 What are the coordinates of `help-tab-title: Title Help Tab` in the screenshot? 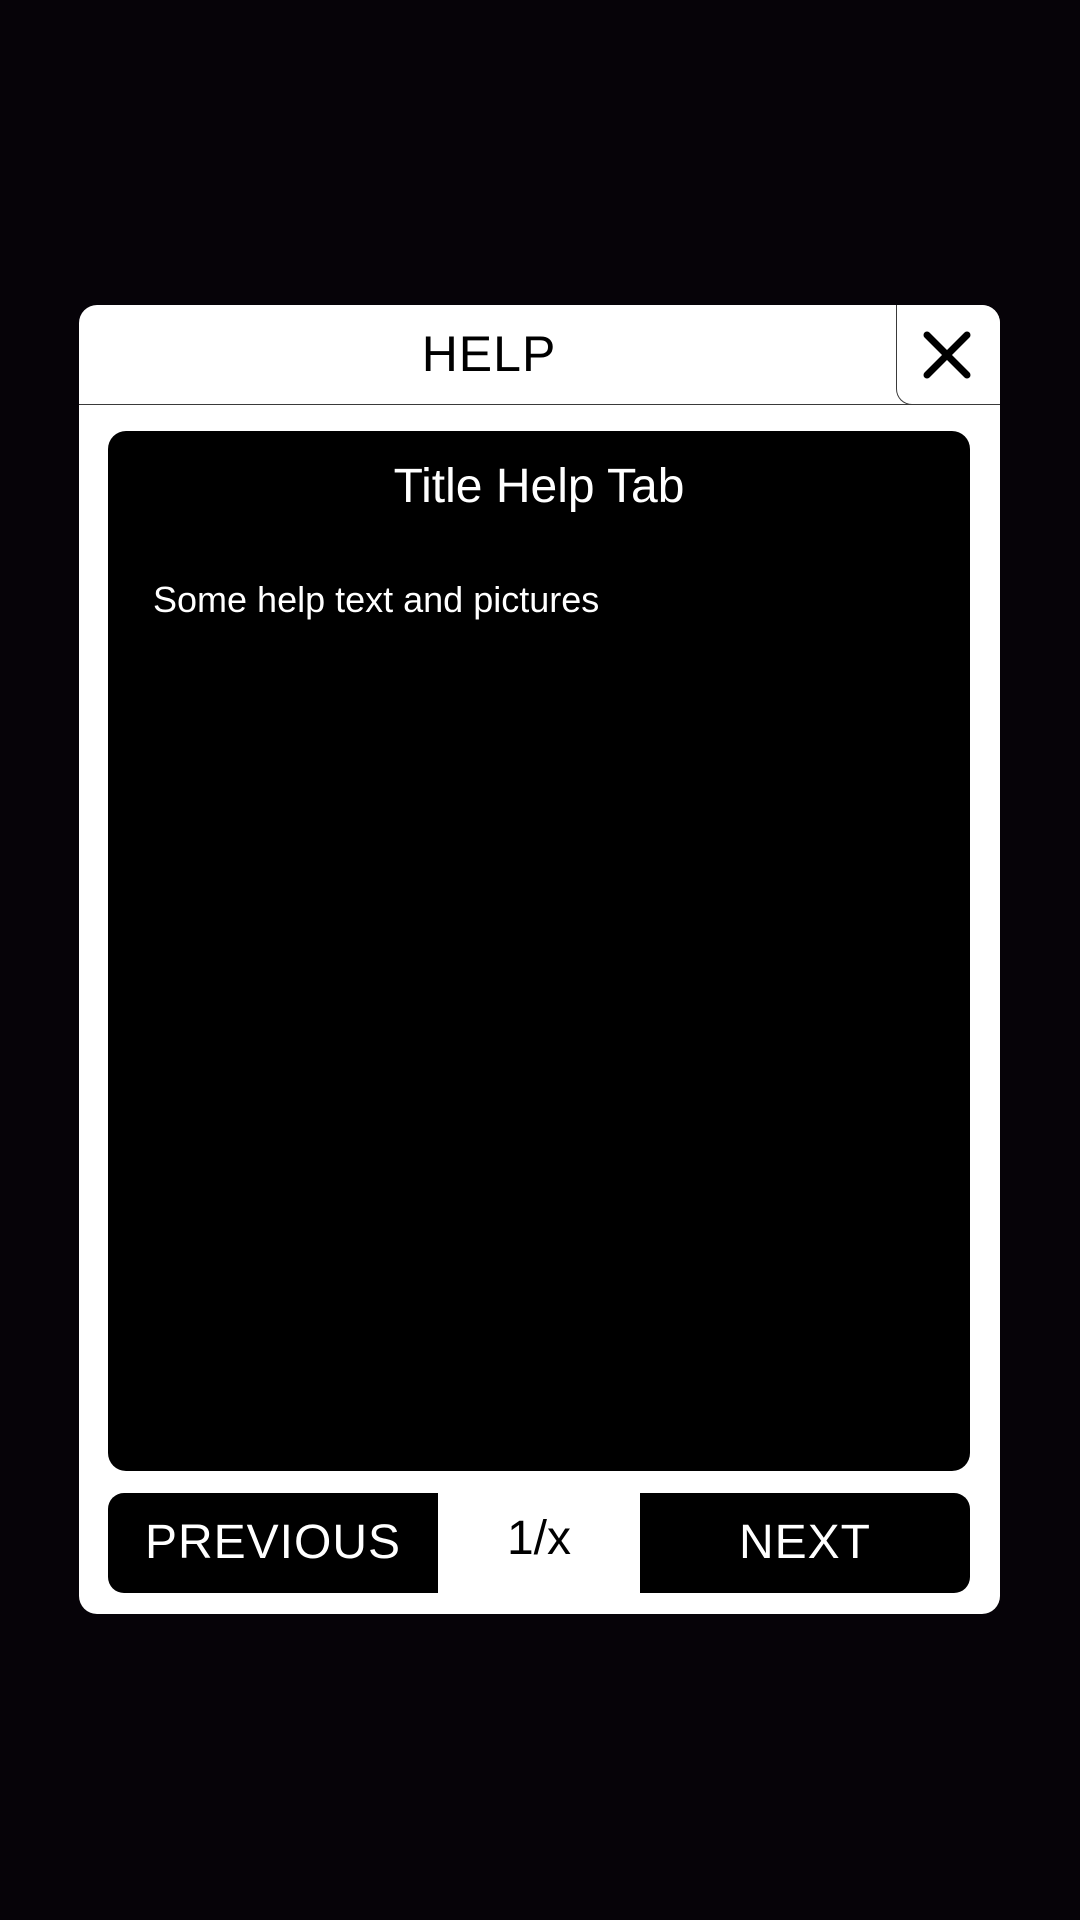 It's located at (539, 486).